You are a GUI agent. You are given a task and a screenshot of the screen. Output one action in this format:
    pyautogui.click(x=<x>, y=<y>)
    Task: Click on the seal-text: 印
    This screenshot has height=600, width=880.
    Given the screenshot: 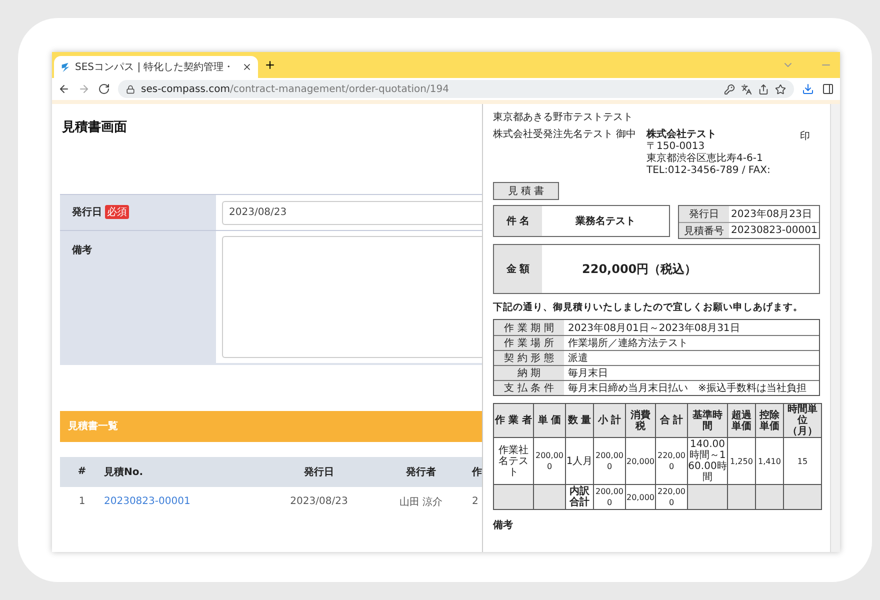 What is the action you would take?
    pyautogui.click(x=805, y=137)
    